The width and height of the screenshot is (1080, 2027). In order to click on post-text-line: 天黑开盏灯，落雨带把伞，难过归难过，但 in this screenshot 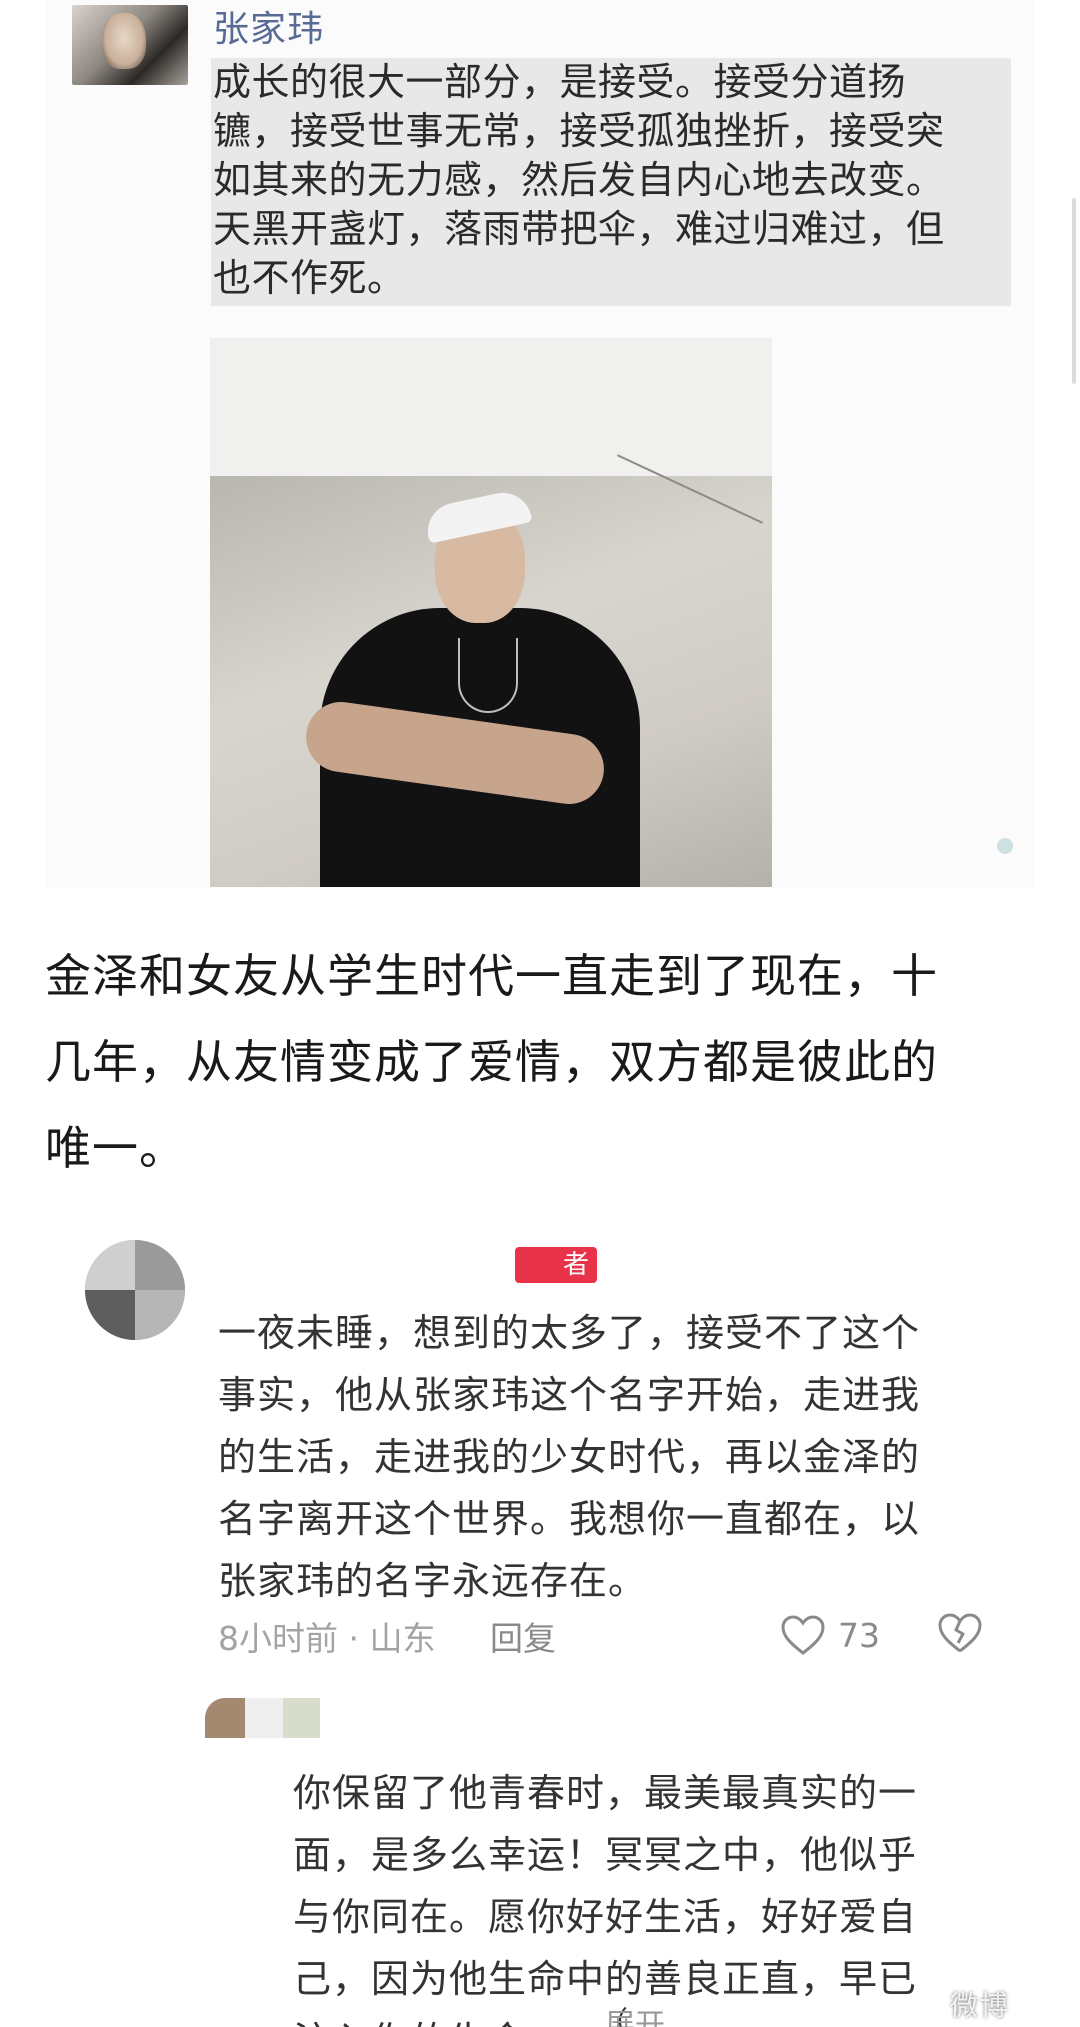, I will do `click(579, 229)`.